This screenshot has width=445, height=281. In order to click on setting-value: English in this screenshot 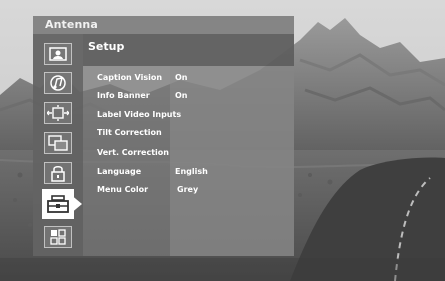, I will do `click(191, 171)`.